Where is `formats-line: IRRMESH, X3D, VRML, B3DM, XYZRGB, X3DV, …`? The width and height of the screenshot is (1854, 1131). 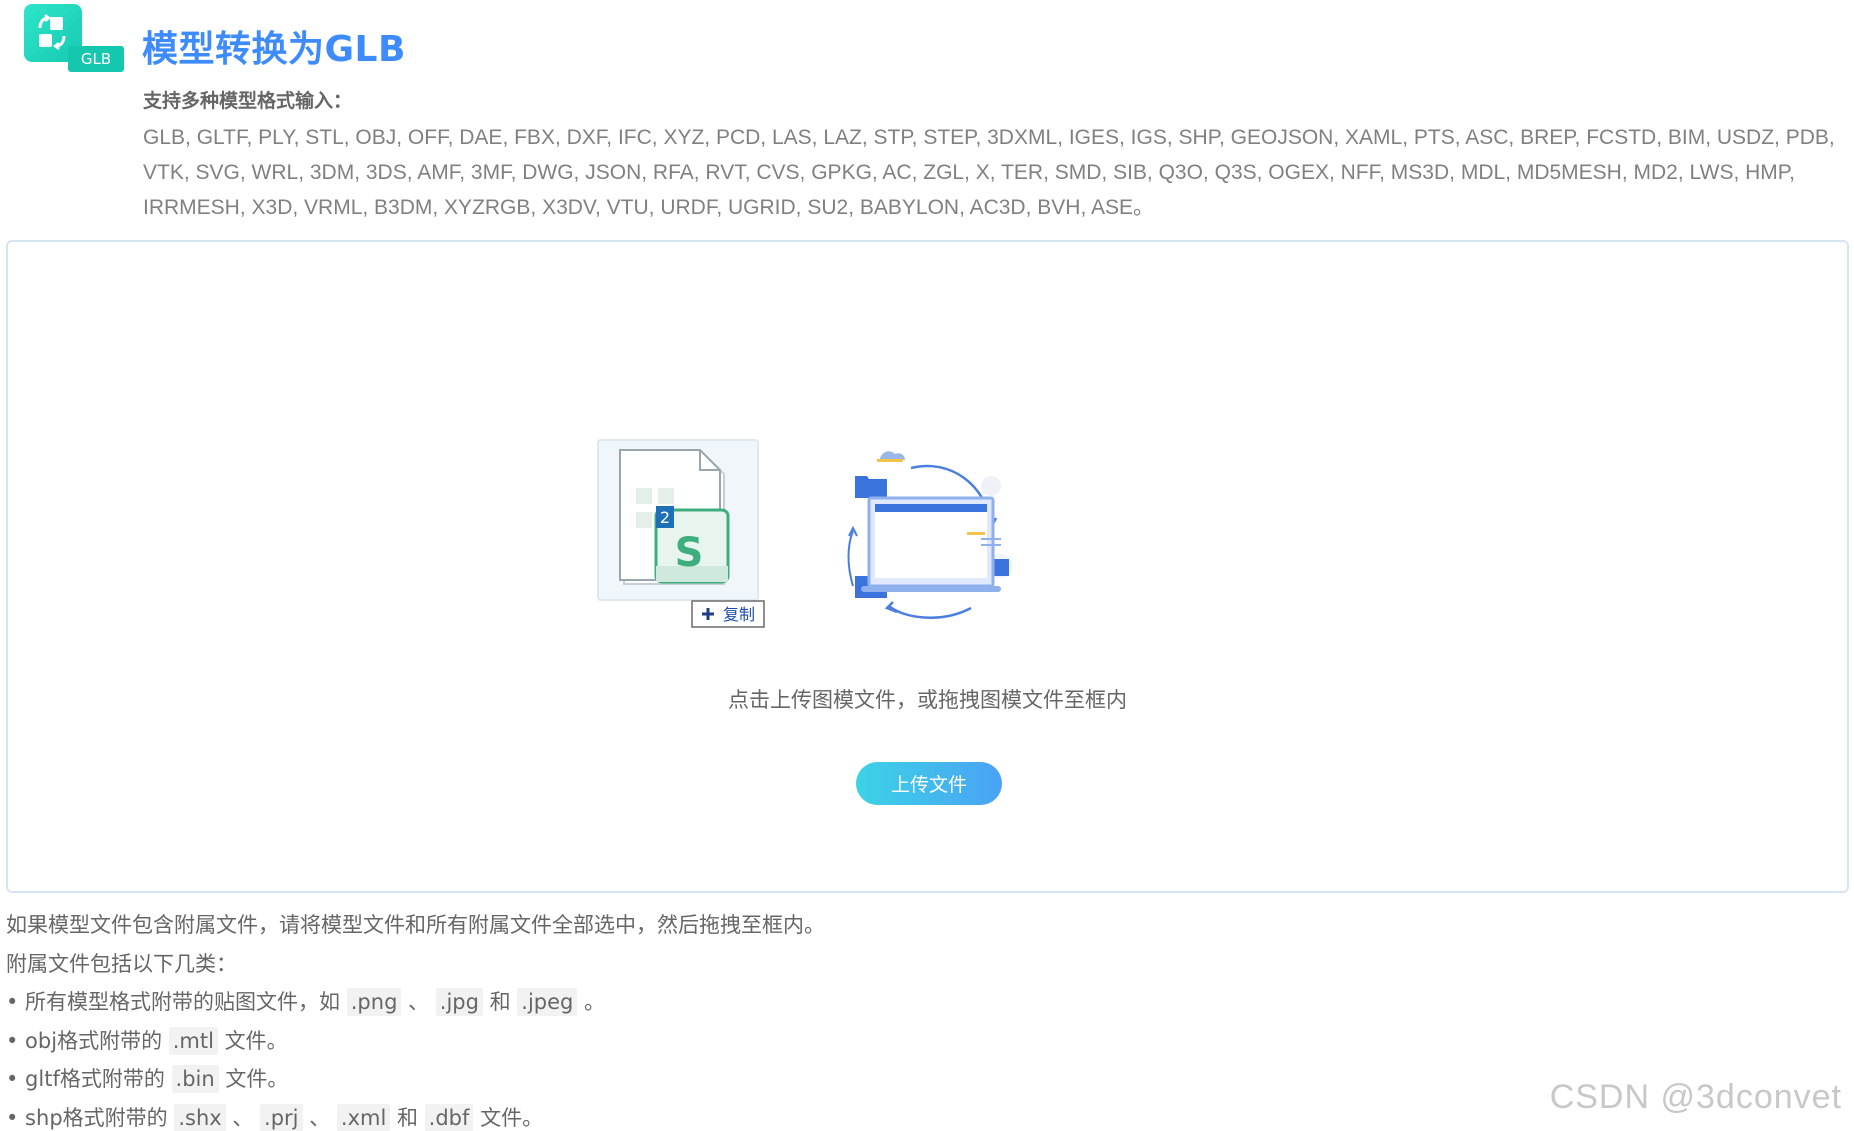 formats-line: IRRMESH, X3D, VRML, B3DM, XYZRGB, X3DV, … is located at coordinates (648, 207).